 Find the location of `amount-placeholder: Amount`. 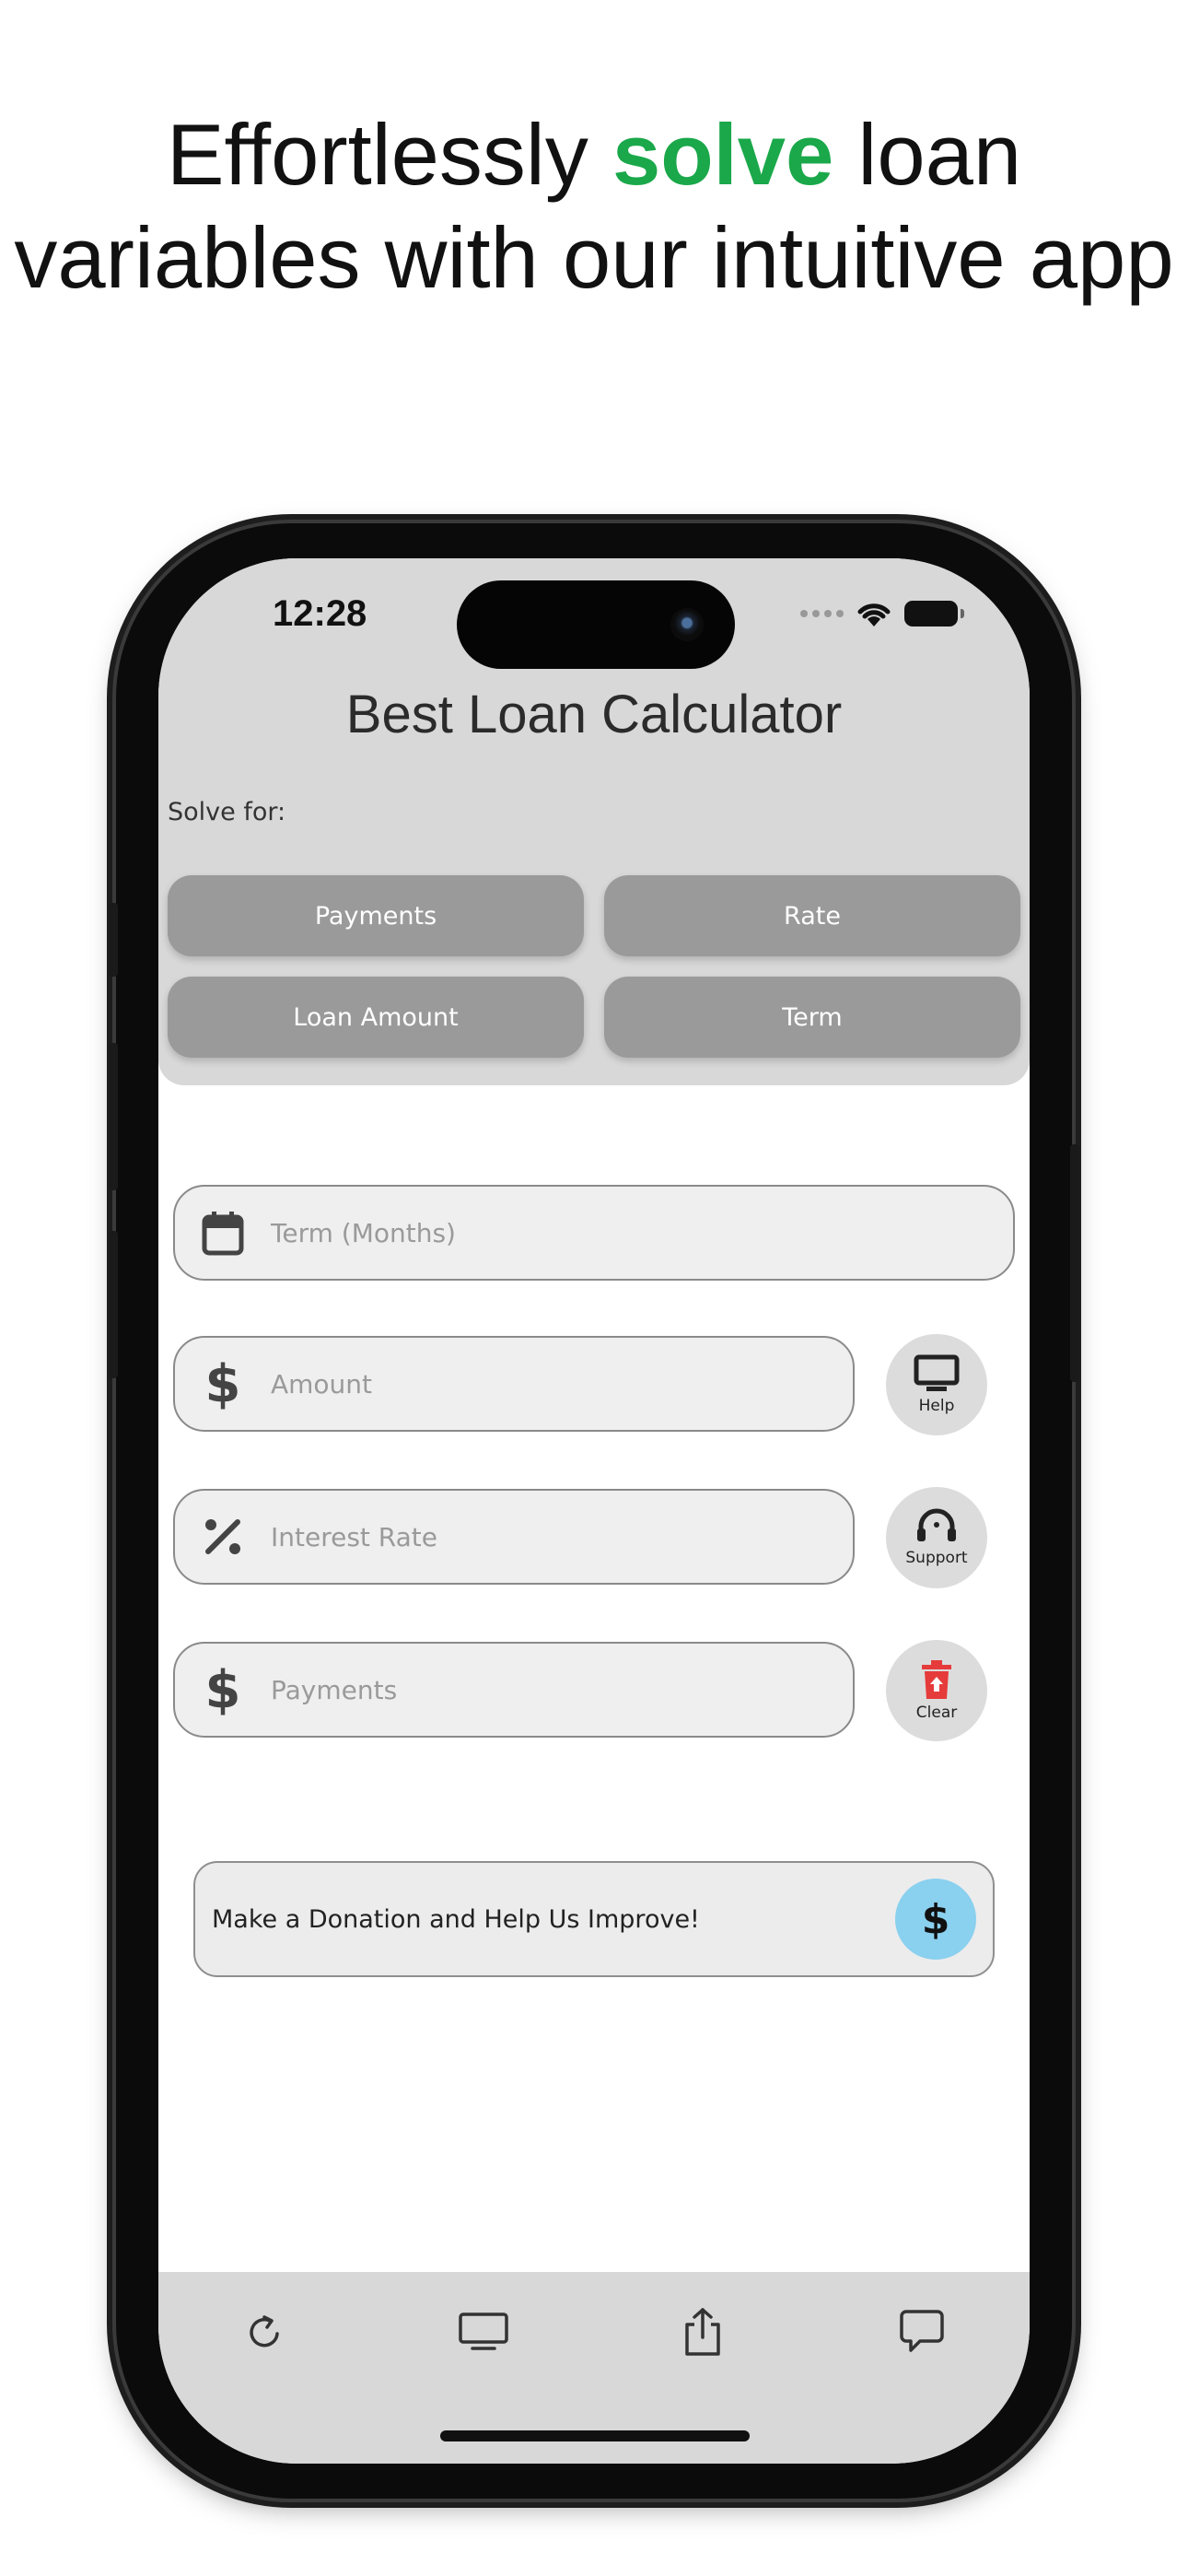

amount-placeholder: Amount is located at coordinates (322, 1383).